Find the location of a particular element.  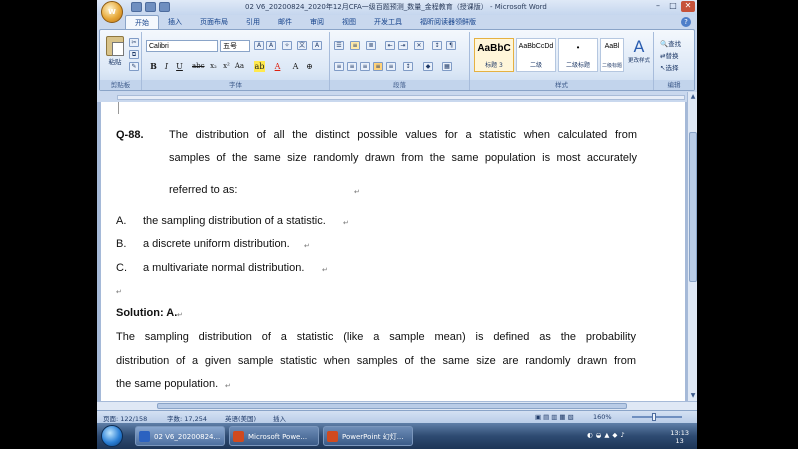

shrink-font-icon: A is located at coordinates (271, 45).